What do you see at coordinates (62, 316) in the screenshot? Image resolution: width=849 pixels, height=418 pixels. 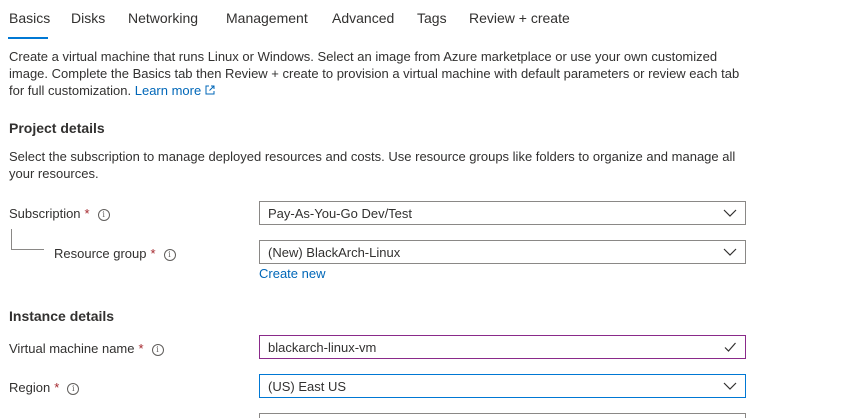 I see `instance-details-title: Instance details` at bounding box center [62, 316].